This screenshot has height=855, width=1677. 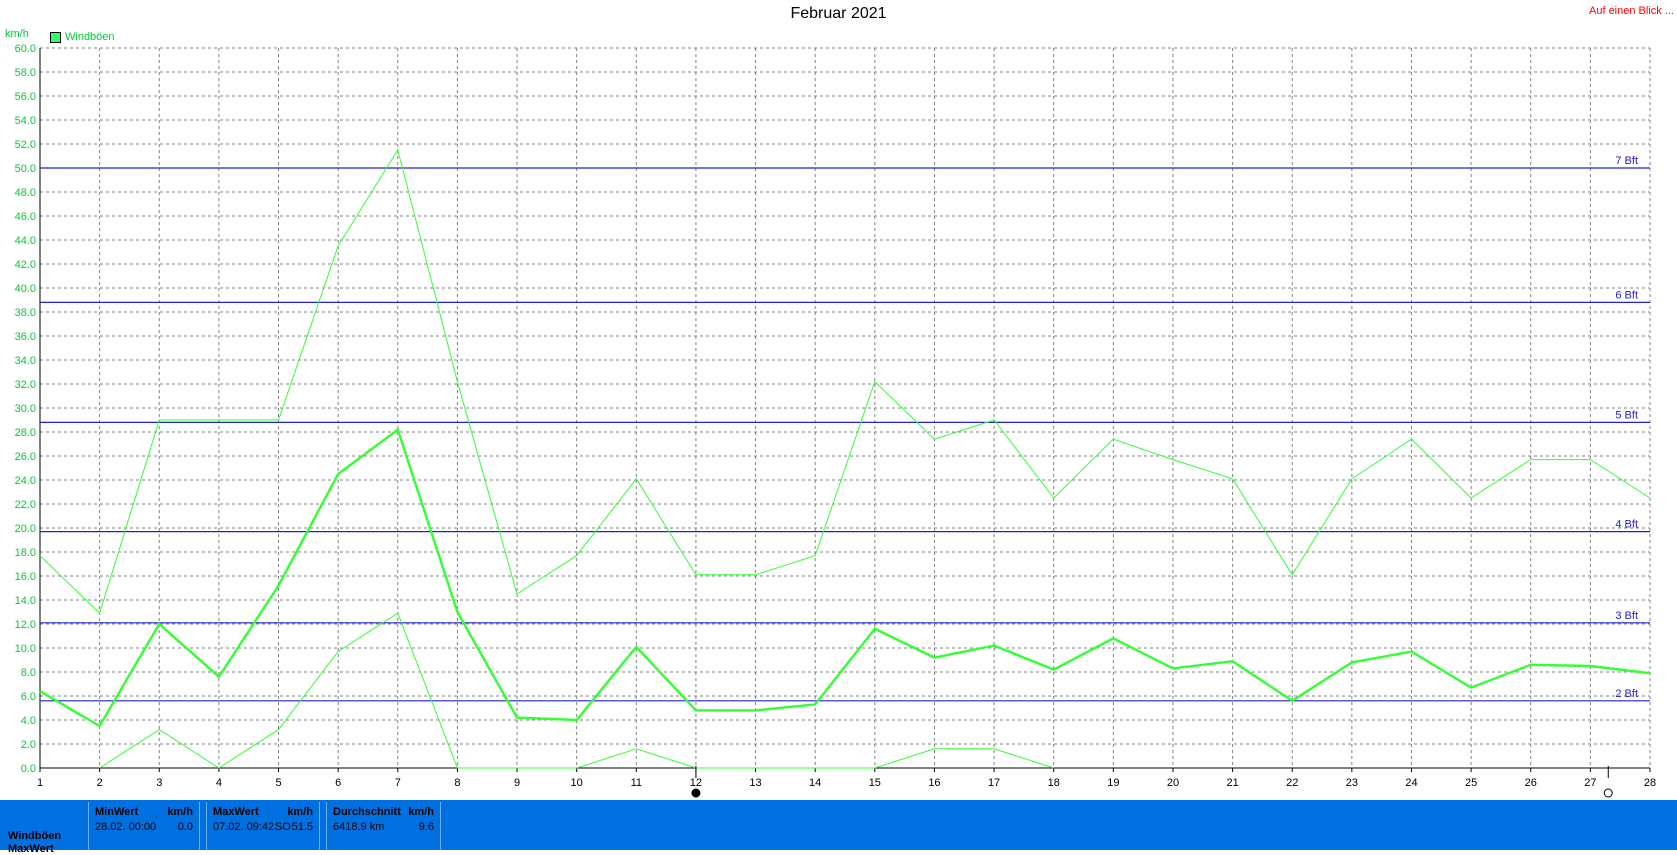 What do you see at coordinates (934, 783) in the screenshot?
I see `x-tick-label: 16` at bounding box center [934, 783].